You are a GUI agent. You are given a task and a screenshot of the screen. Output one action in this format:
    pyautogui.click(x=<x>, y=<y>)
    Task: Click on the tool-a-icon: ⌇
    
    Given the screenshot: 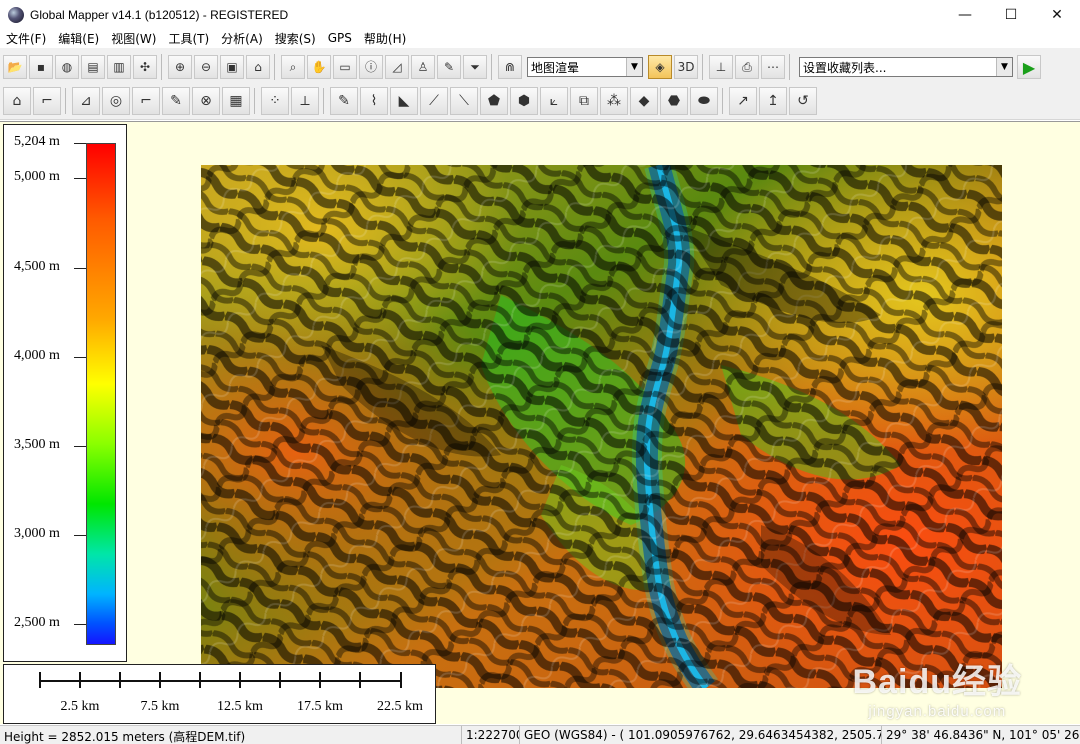 What is the action you would take?
    pyautogui.click(x=374, y=101)
    